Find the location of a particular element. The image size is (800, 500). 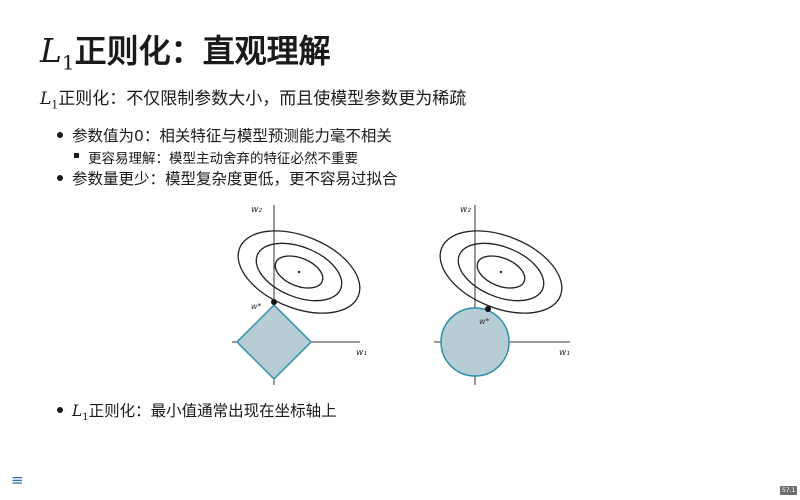

title-text: 正则化：直观理解 is located at coordinates (202, 51).